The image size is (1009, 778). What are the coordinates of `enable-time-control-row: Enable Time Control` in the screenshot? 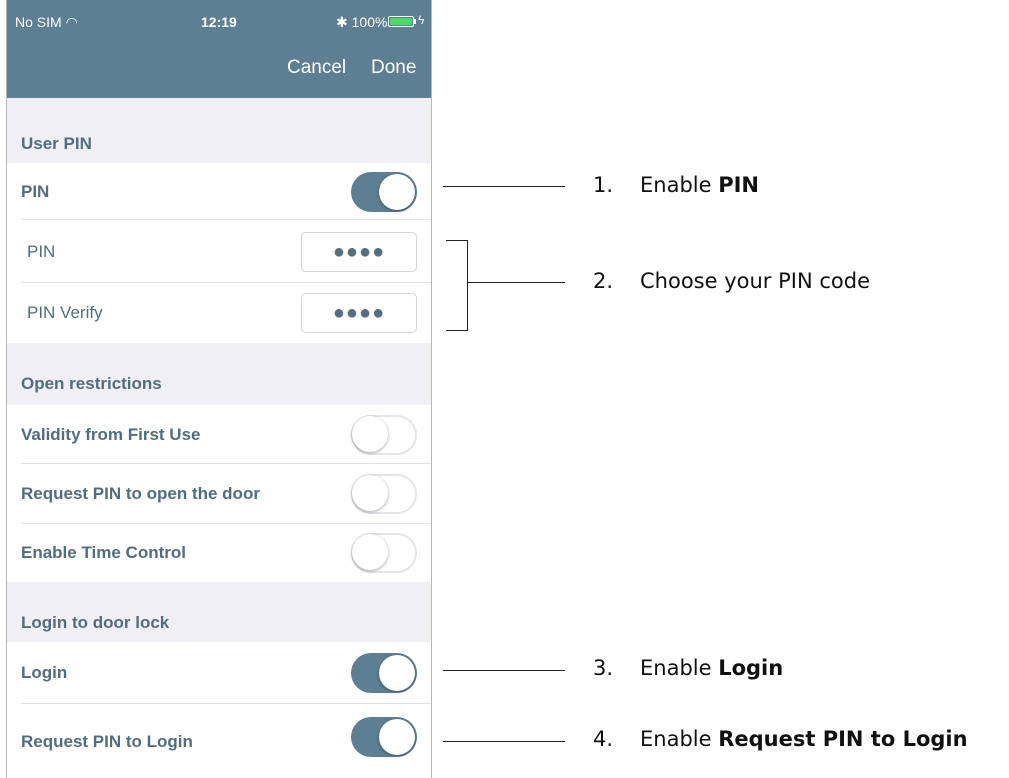 It's located at (219, 553).